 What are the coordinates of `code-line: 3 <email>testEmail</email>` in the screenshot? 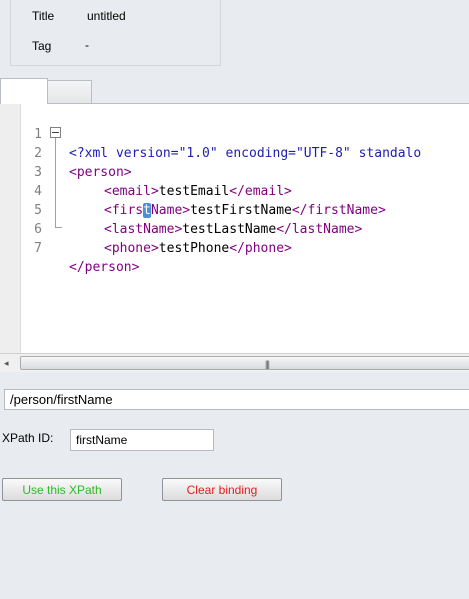 It's located at (234, 171).